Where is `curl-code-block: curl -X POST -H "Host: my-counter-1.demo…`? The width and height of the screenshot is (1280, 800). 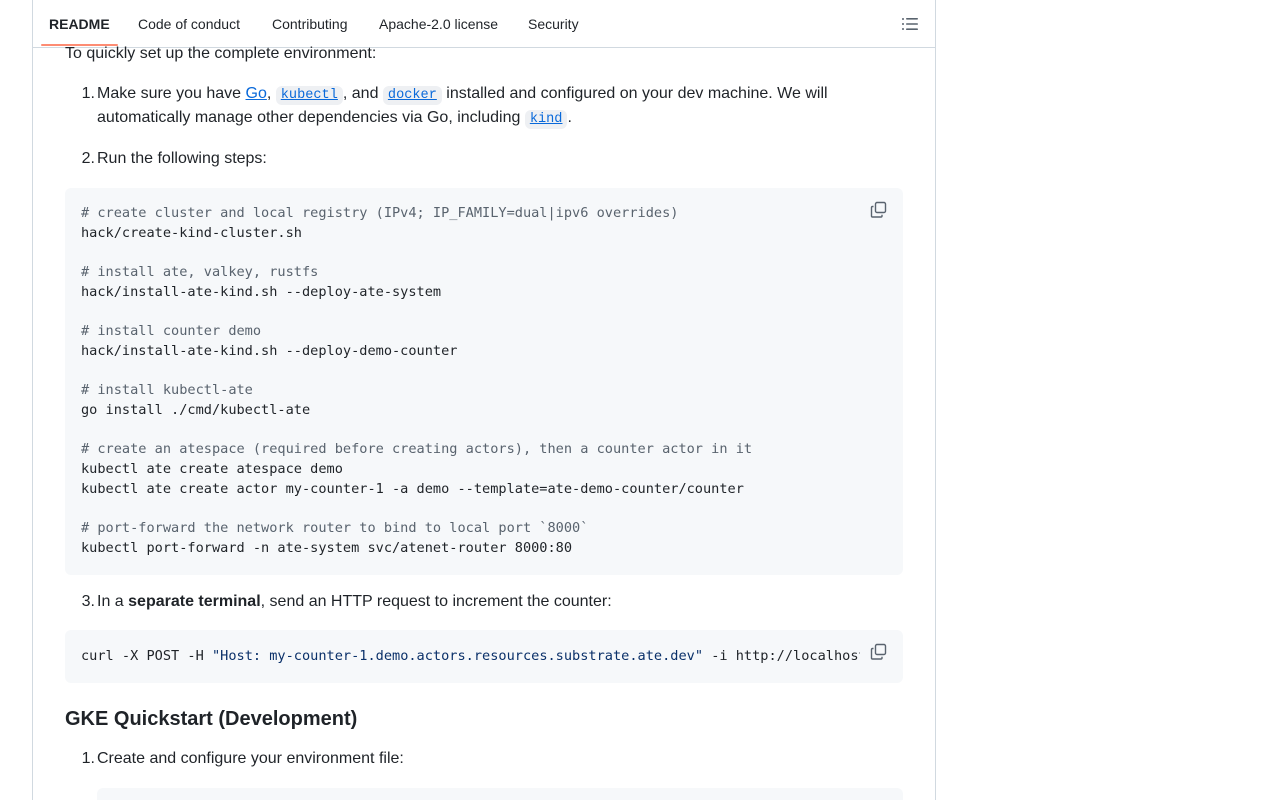 curl-code-block: curl -X POST -H "Host: my-counter-1.demo… is located at coordinates (484, 656).